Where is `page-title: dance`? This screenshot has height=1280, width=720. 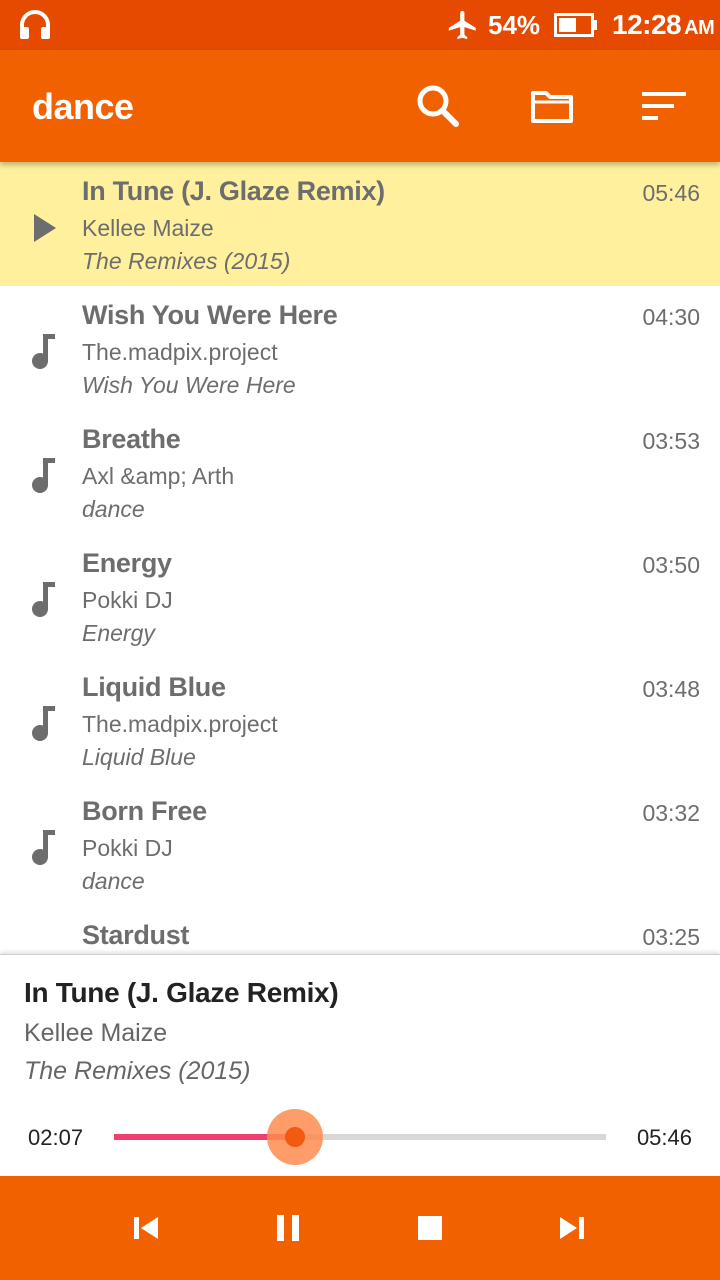
page-title: dance is located at coordinates (83, 106).